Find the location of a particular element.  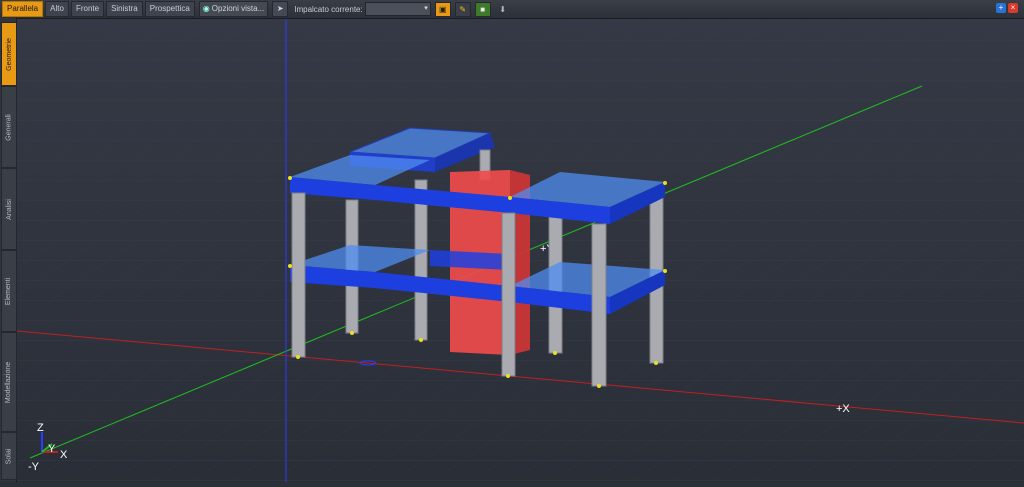

wrench-icon: ✎ is located at coordinates (463, 9).